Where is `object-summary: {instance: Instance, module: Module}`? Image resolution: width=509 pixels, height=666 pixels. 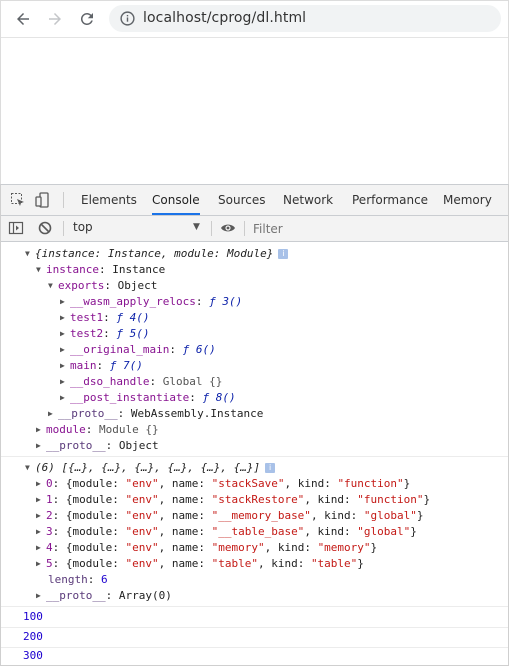
object-summary: {instance: Instance, module: Module} is located at coordinates (154, 253).